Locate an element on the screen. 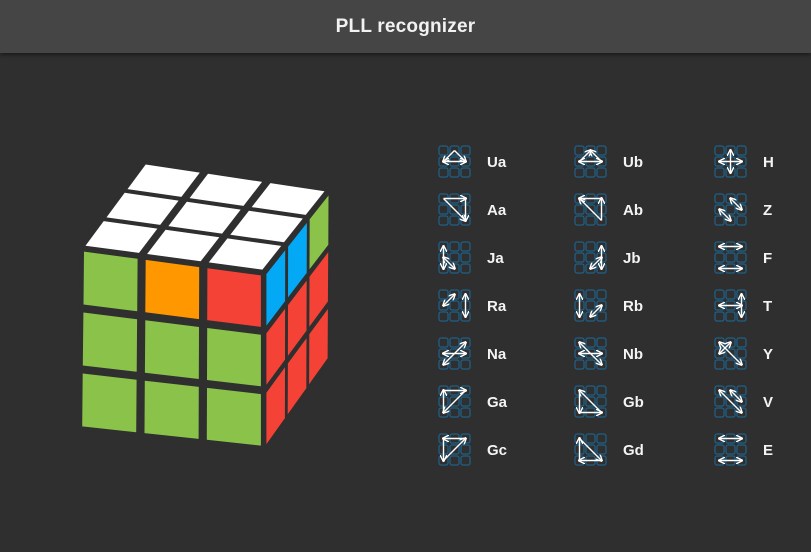  pll-case-label: Ub is located at coordinates (633, 162).